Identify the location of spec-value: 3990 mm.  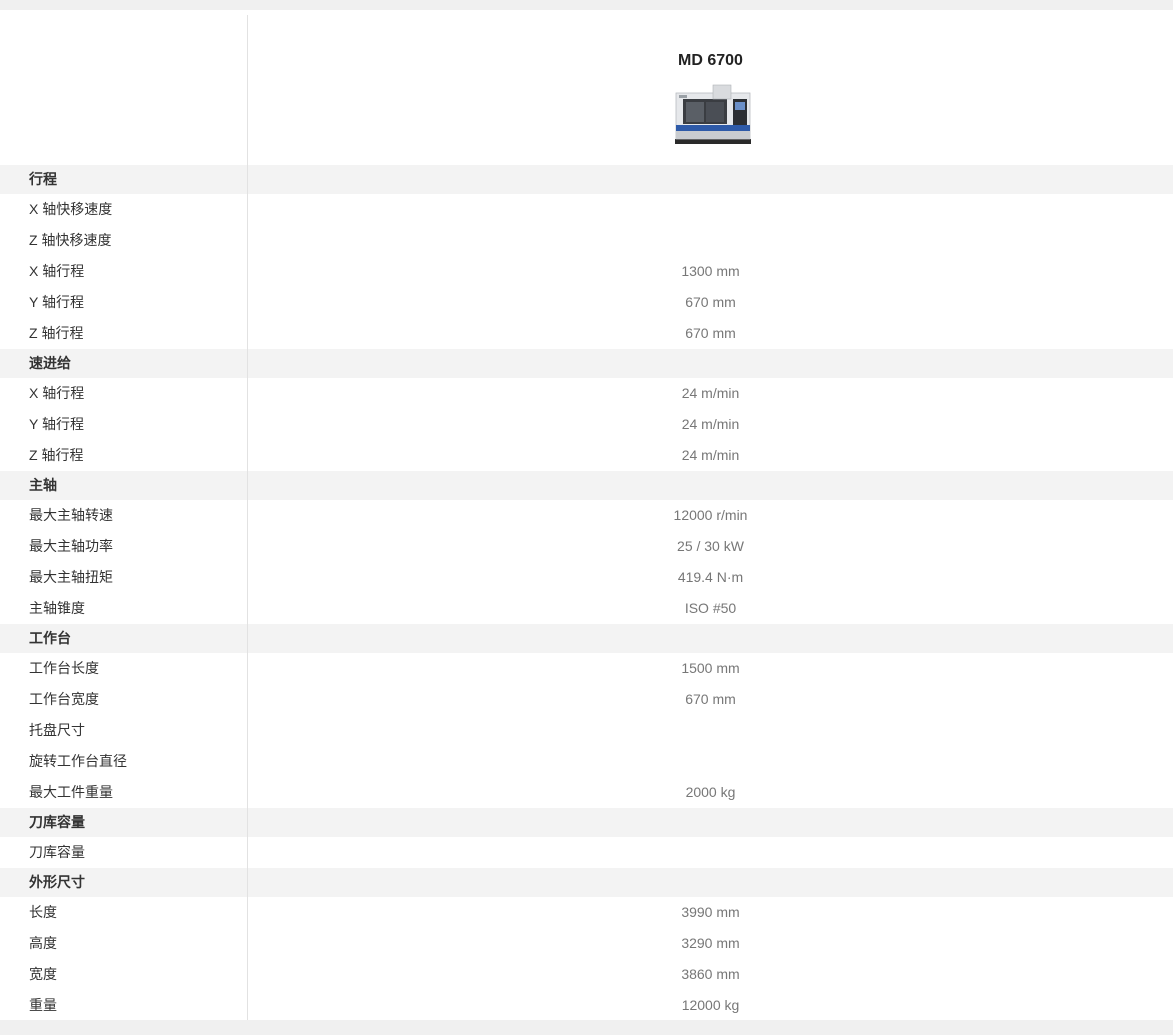
(710, 912).